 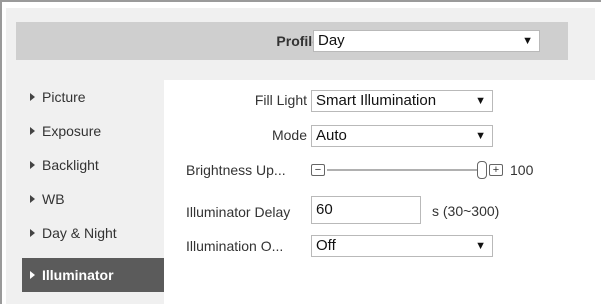 What do you see at coordinates (426, 41) in the screenshot?
I see `profile-select: Day ▼` at bounding box center [426, 41].